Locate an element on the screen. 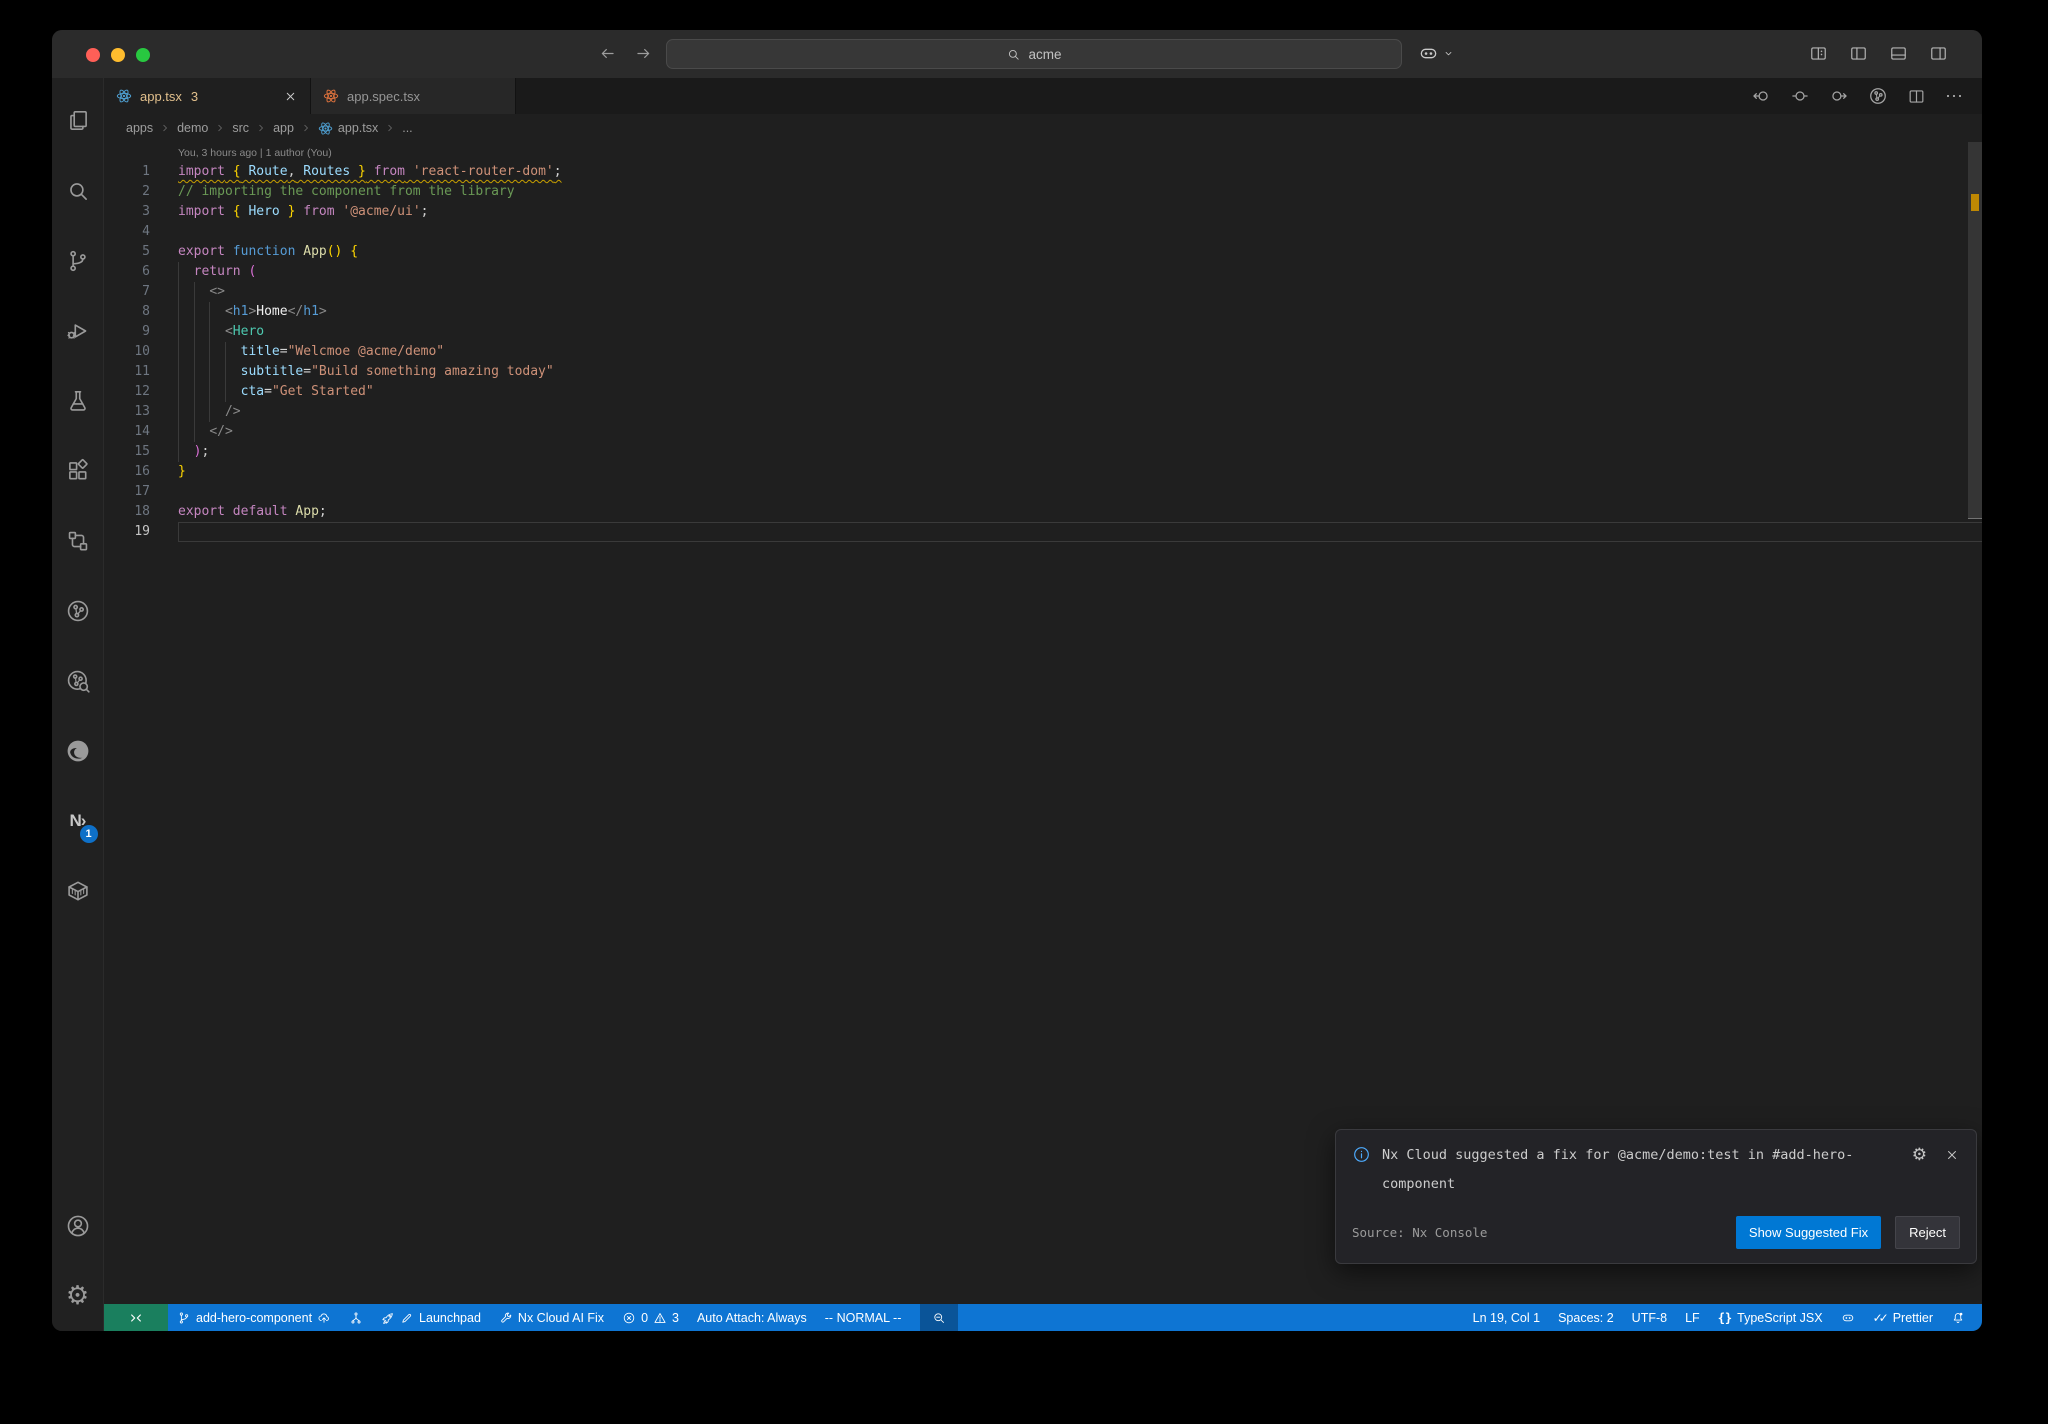 Image resolution: width=2048 pixels, height=1424 pixels. status-item-notifications-bell is located at coordinates (1958, 1317).